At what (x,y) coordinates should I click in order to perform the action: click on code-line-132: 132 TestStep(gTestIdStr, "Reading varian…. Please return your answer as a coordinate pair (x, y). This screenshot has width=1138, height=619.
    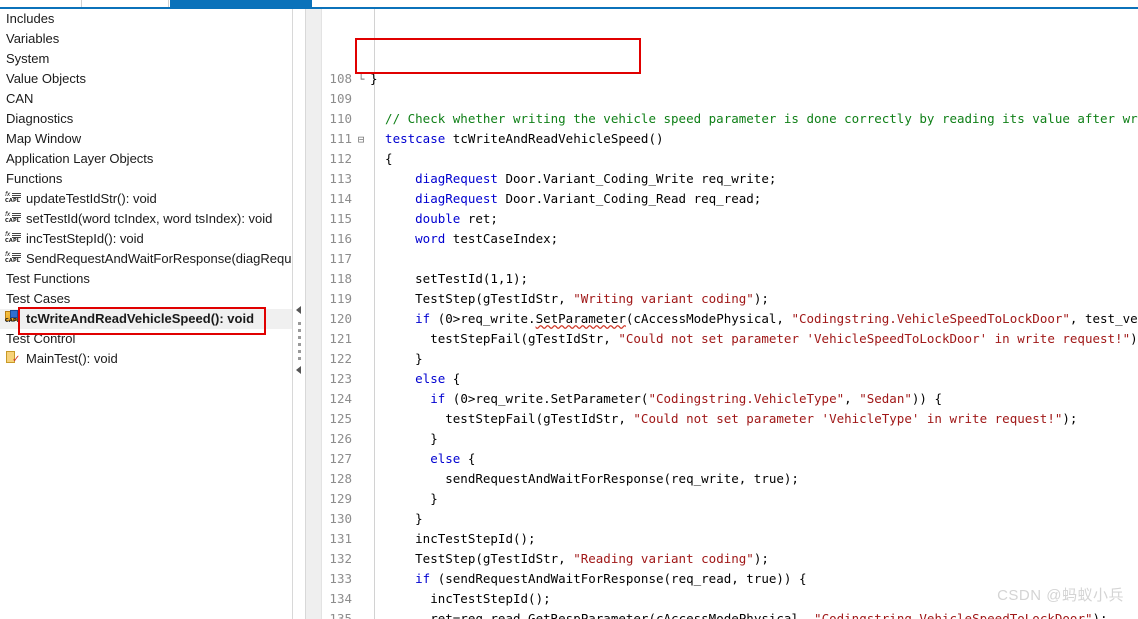
    Looking at the image, I should click on (730, 559).